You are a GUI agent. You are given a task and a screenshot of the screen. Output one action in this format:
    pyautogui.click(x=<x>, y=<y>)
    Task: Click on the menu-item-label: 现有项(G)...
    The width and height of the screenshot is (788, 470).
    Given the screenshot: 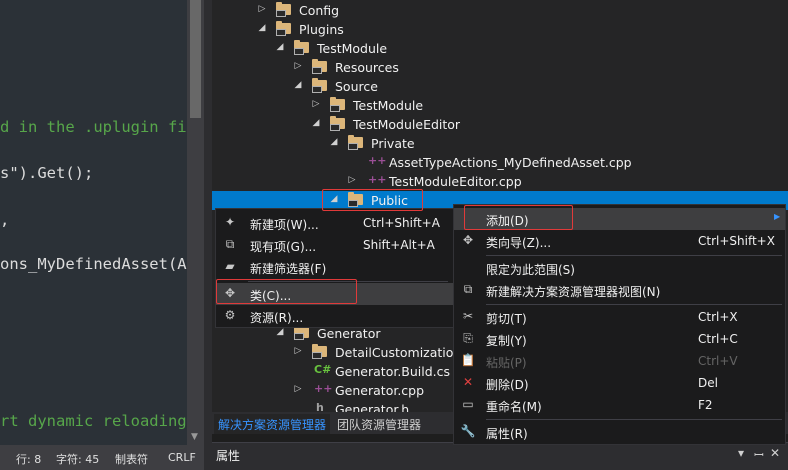 What is the action you would take?
    pyautogui.click(x=283, y=247)
    